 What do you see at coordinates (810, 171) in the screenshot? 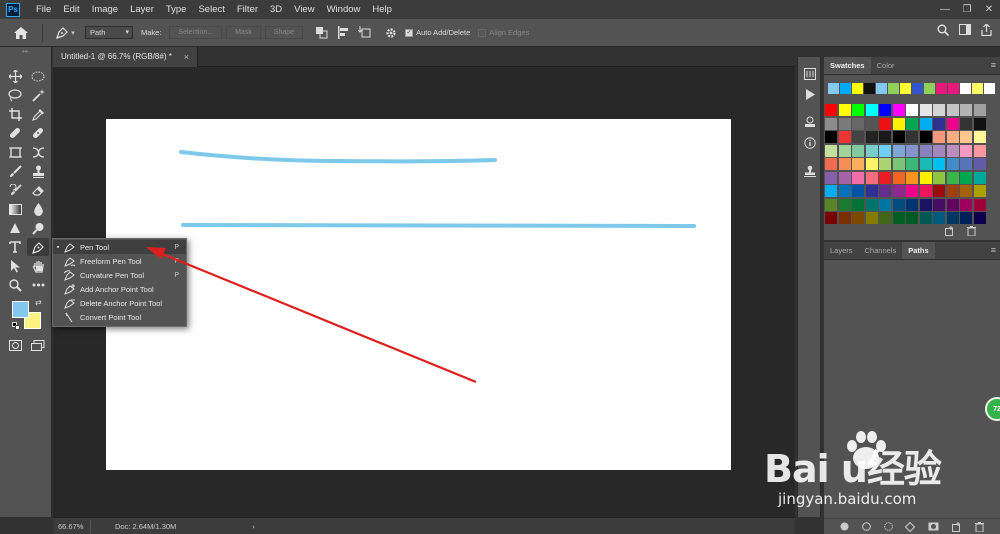
I see `clone-source-panel-button` at bounding box center [810, 171].